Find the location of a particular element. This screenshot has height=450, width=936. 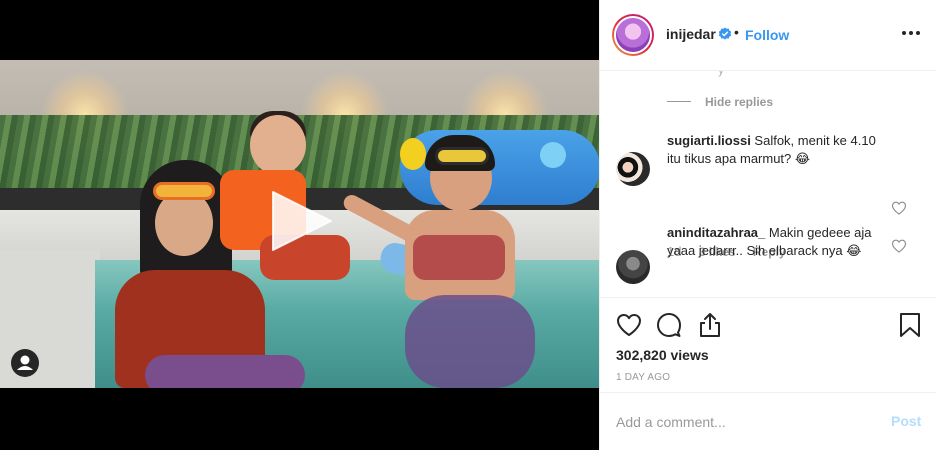

hide-replies-button: Hide replies is located at coordinates (720, 101).